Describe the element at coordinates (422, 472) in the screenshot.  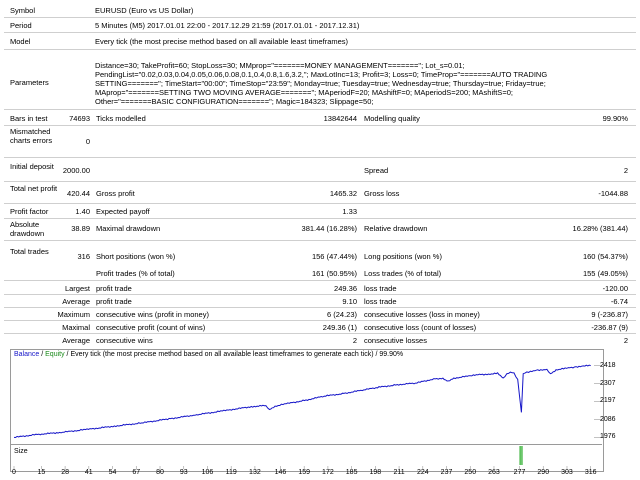
I see `x-tick-label: 224` at that location.